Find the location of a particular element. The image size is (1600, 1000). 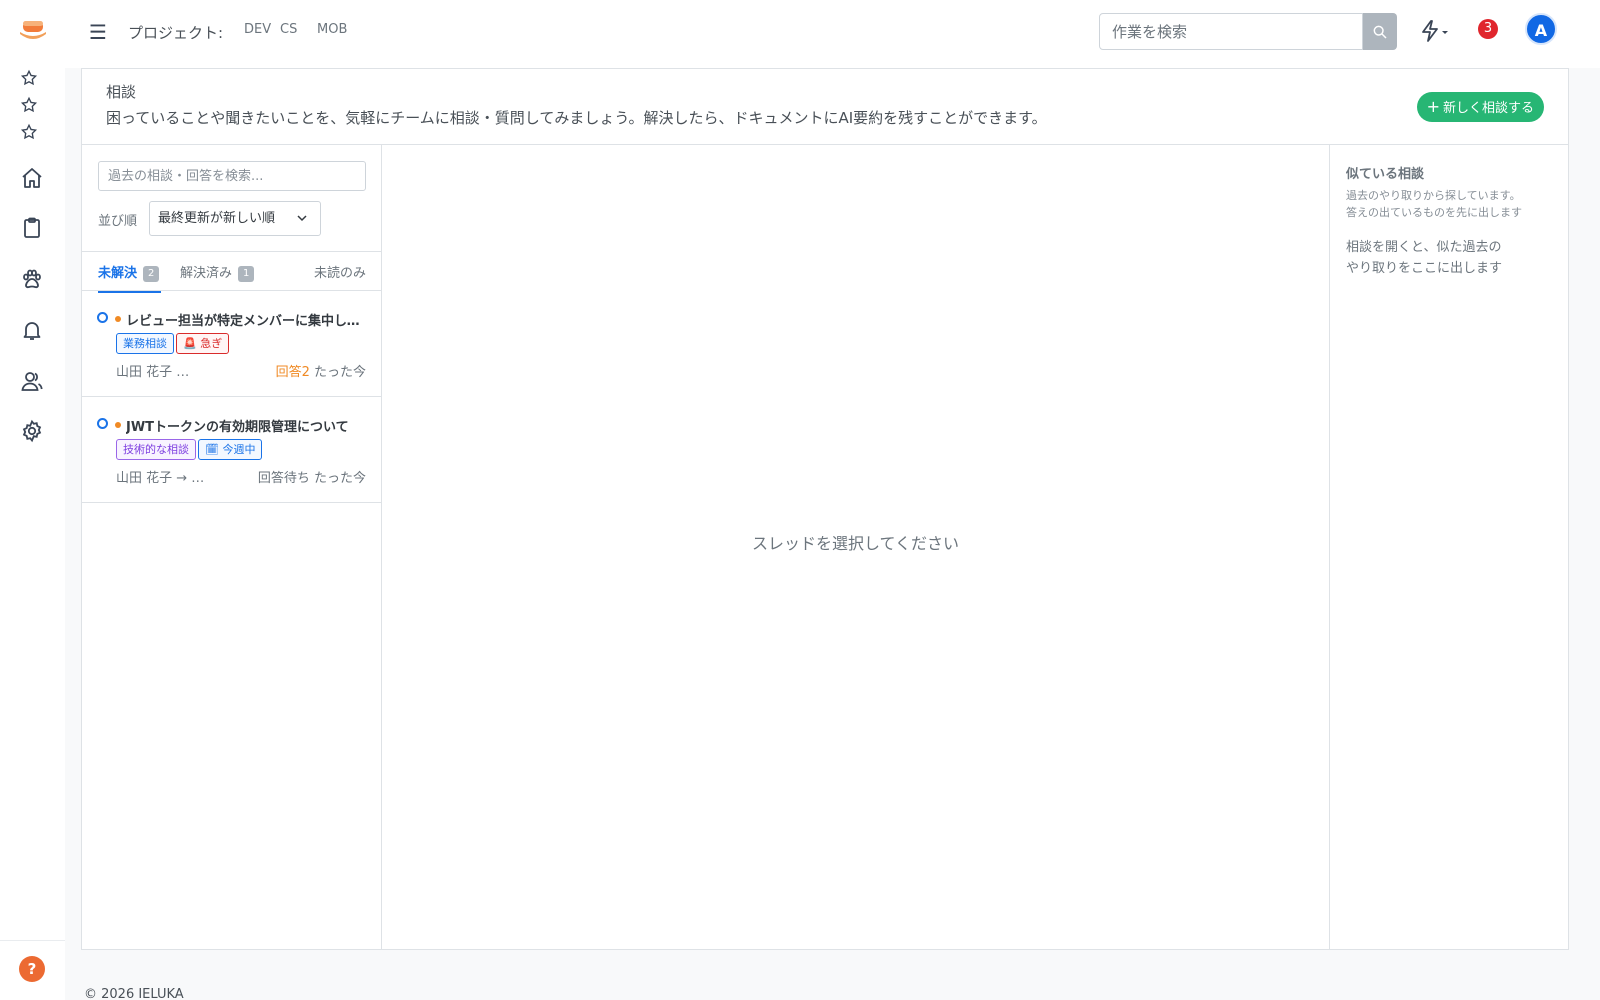

new-consultation-label: 新しく相談する is located at coordinates (1488, 108).